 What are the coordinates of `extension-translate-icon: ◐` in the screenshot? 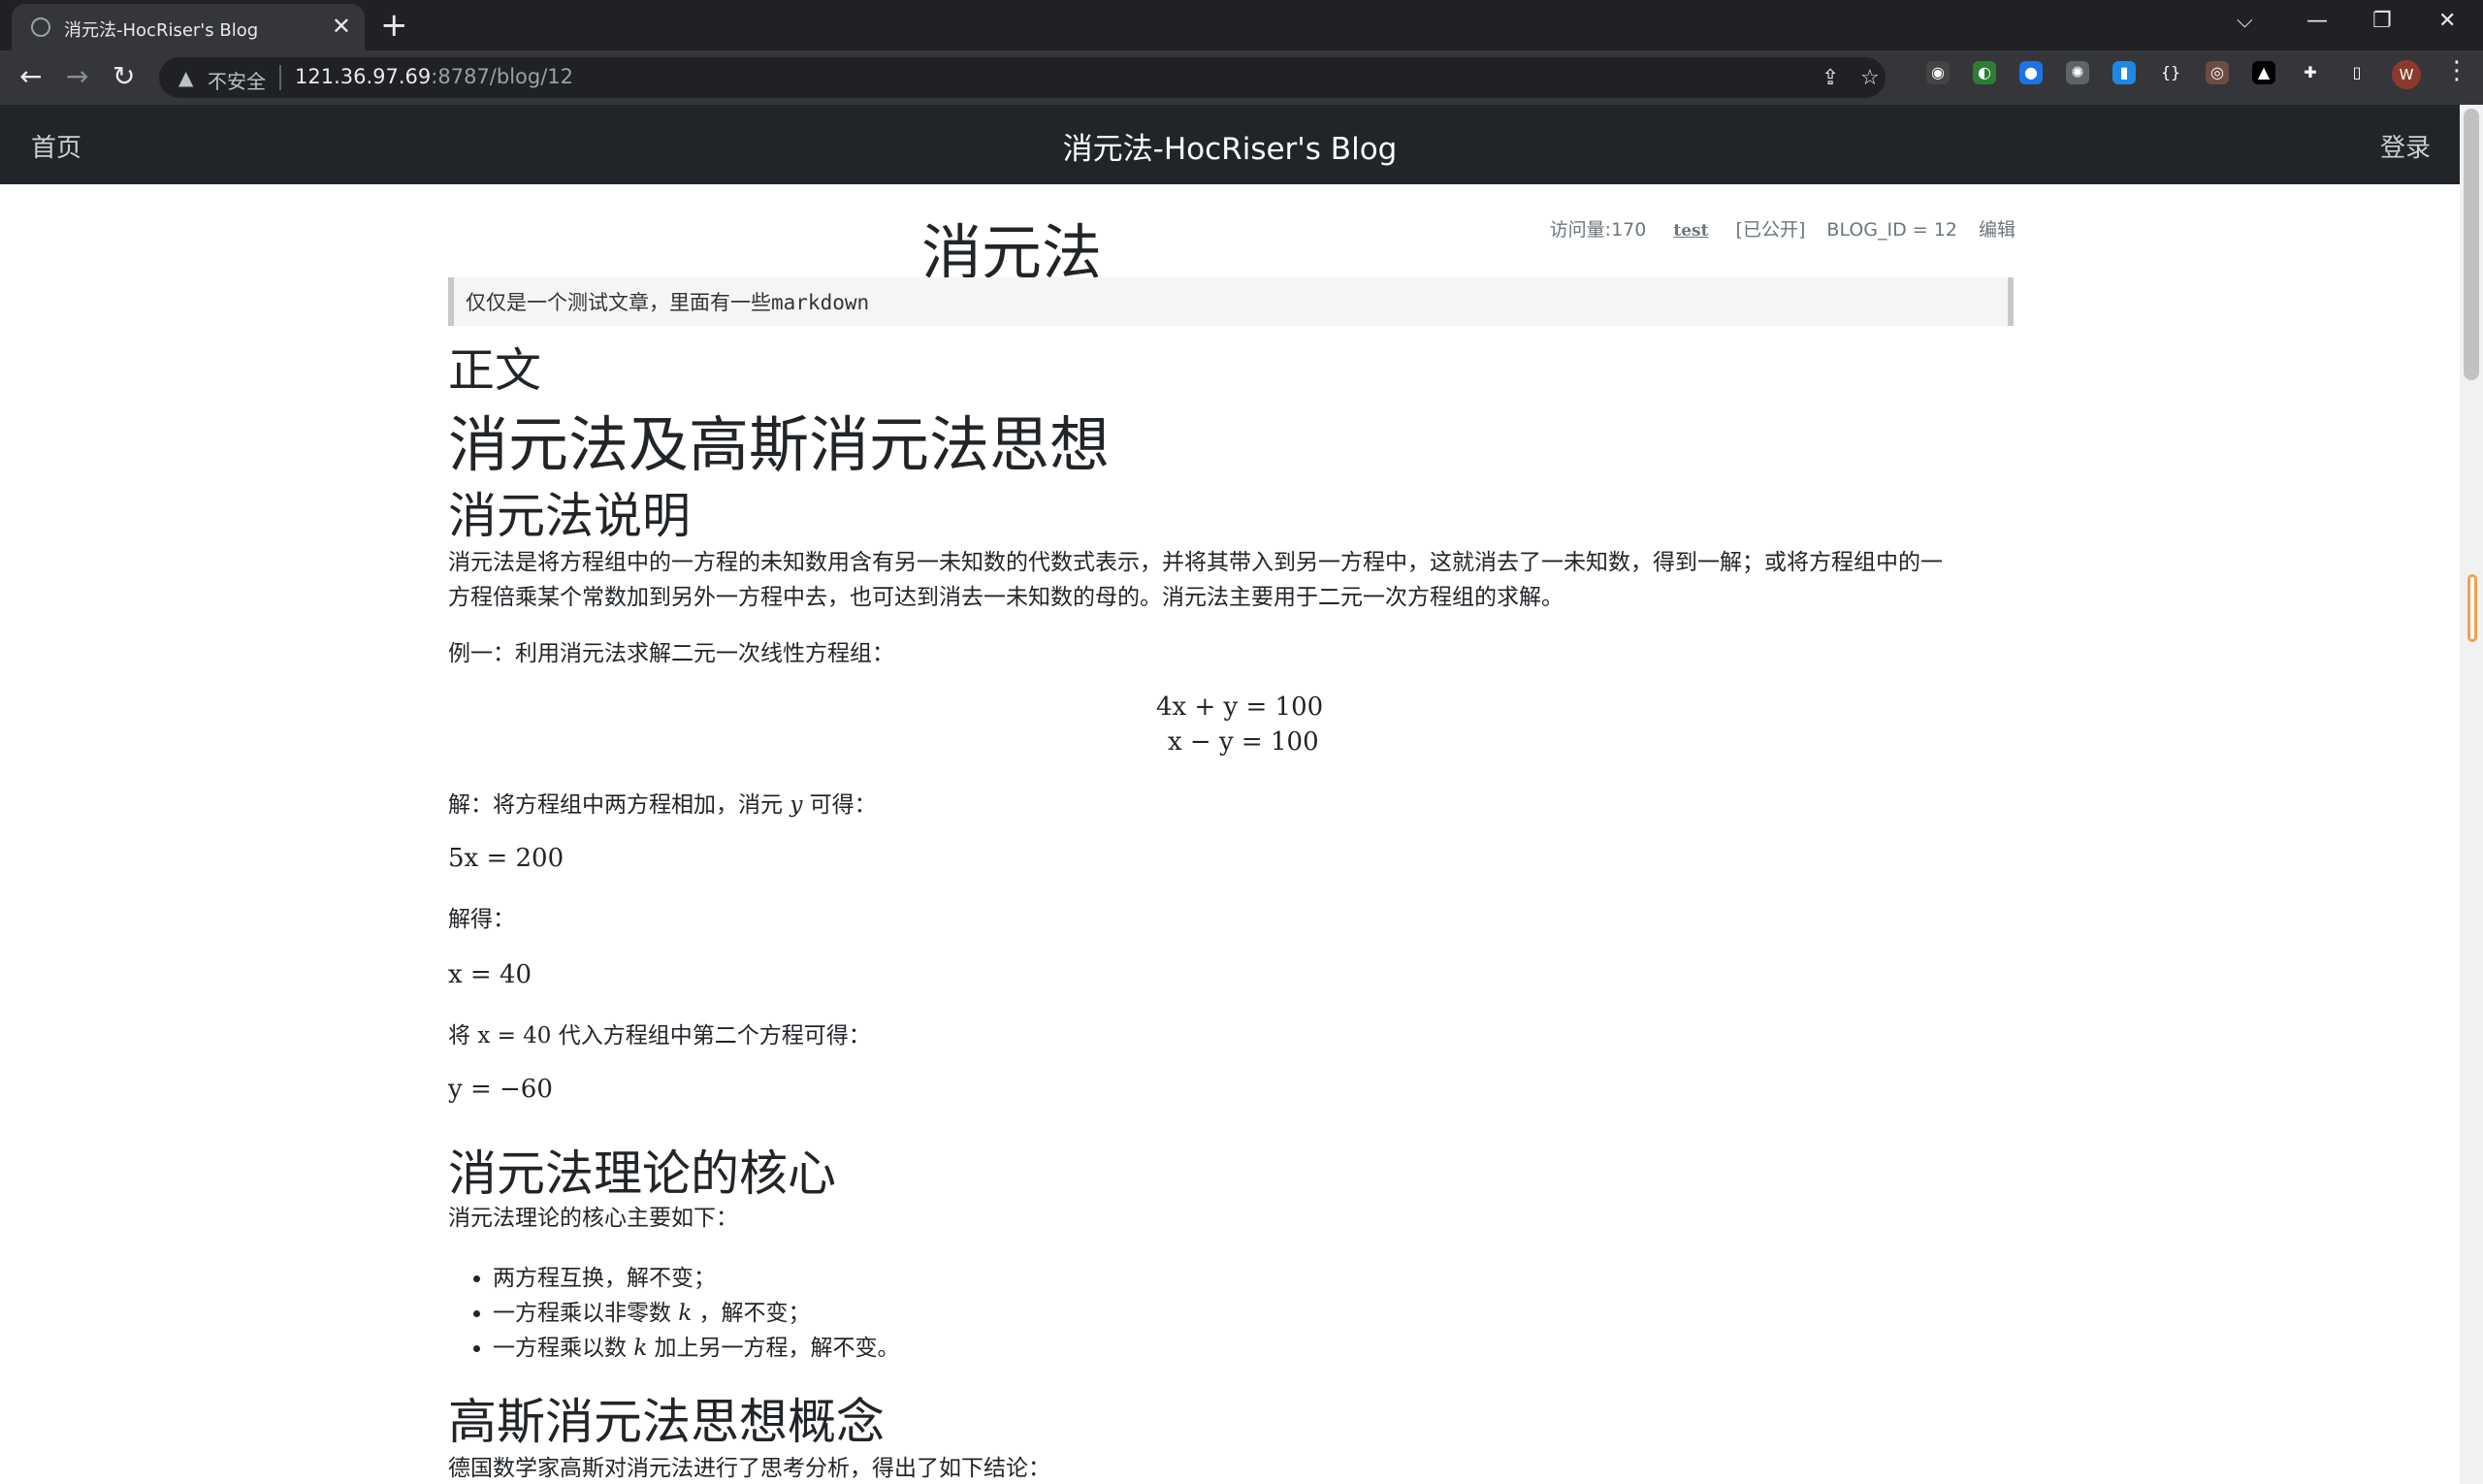 It's located at (1985, 72).